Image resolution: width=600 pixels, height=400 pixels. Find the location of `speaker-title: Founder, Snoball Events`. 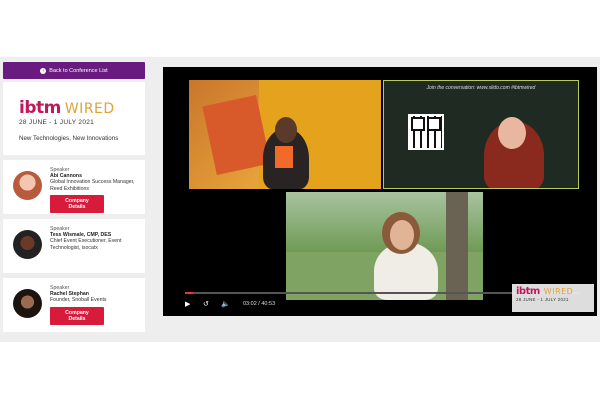

speaker-title: Founder, Snoball Events is located at coordinates (78, 300).